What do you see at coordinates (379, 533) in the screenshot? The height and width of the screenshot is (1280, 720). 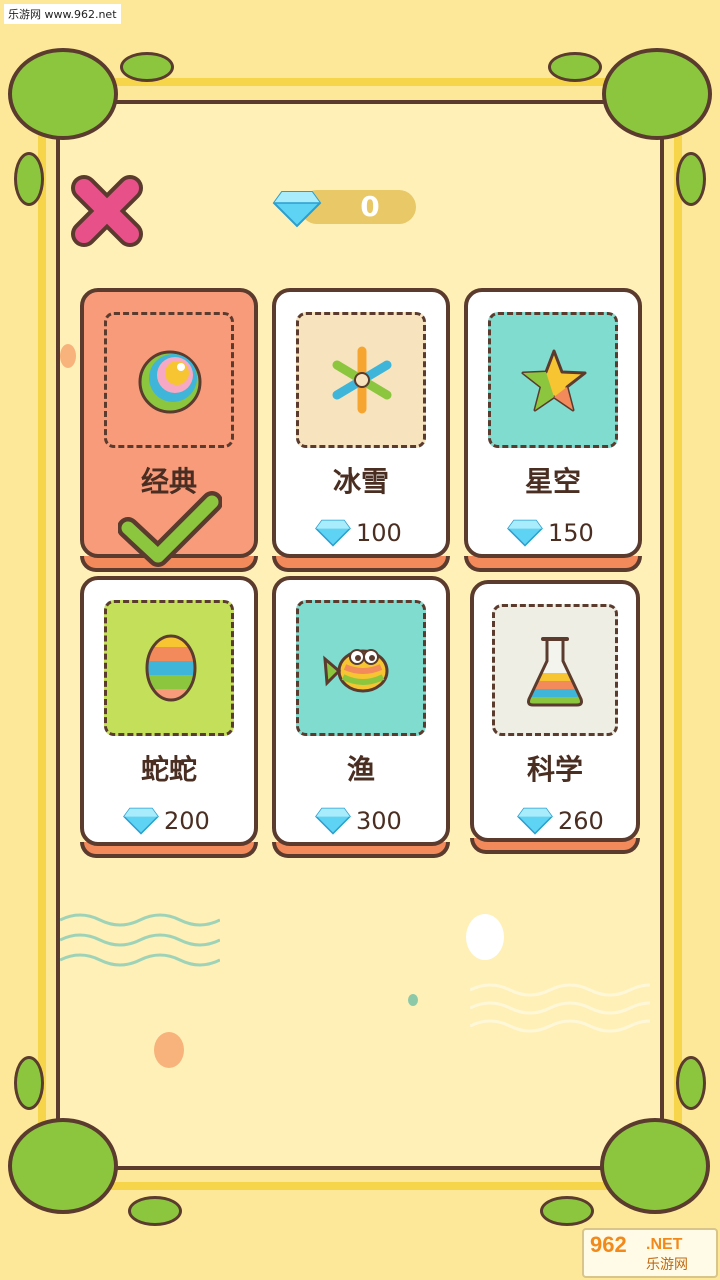 I see `price-value: 100` at bounding box center [379, 533].